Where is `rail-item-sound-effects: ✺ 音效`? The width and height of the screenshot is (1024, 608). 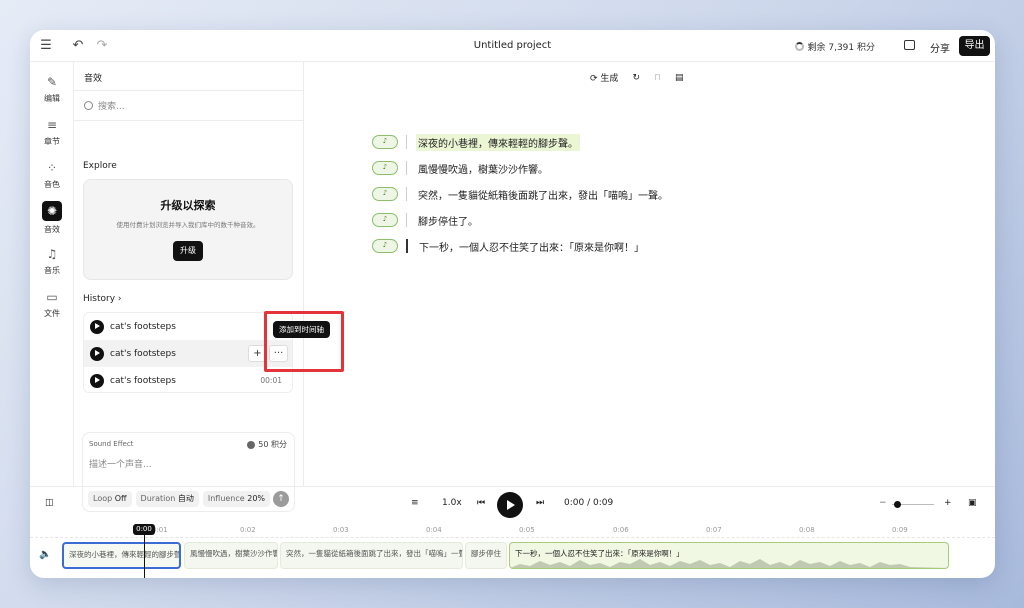
rail-item-sound-effects: ✺ 音效 is located at coordinates (52, 218).